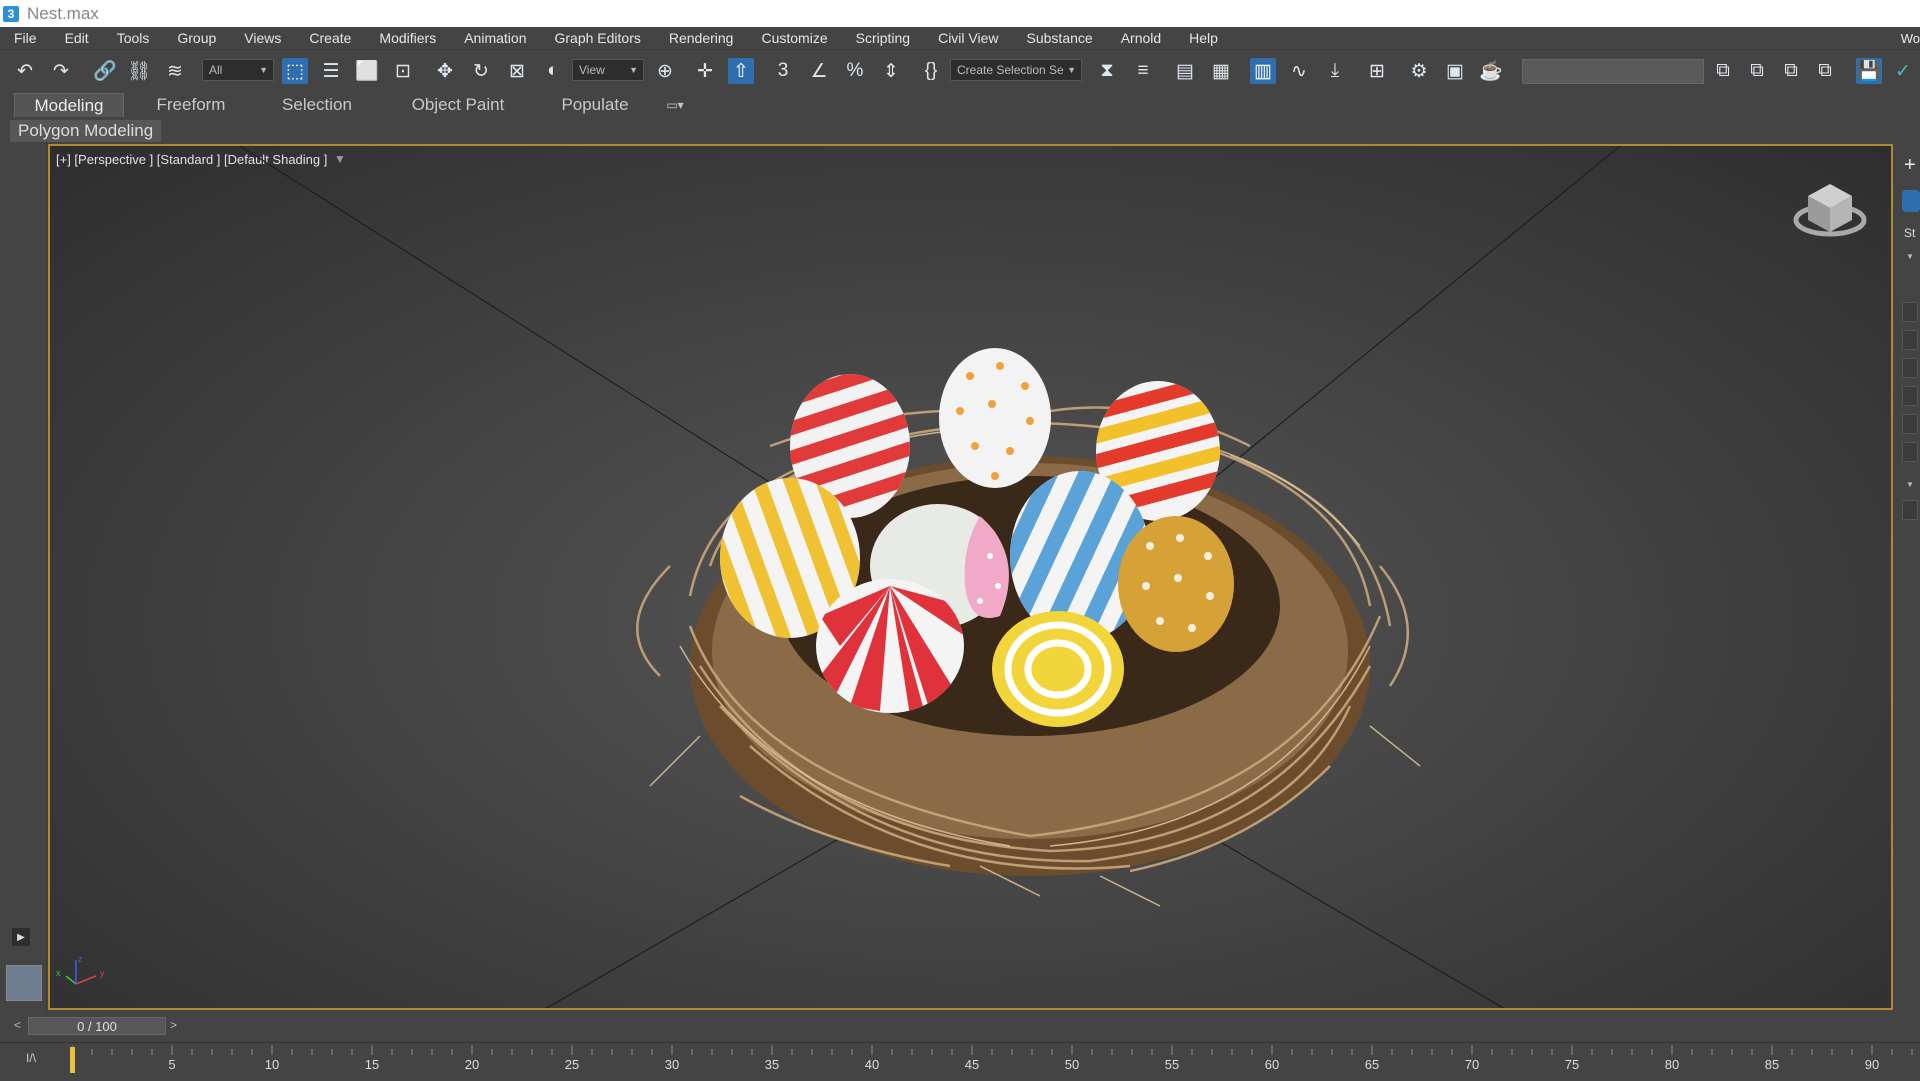 This screenshot has height=1081, width=1920. Describe the element at coordinates (21, 937) in the screenshot. I see `expand-layouts-icon: ▶` at that location.